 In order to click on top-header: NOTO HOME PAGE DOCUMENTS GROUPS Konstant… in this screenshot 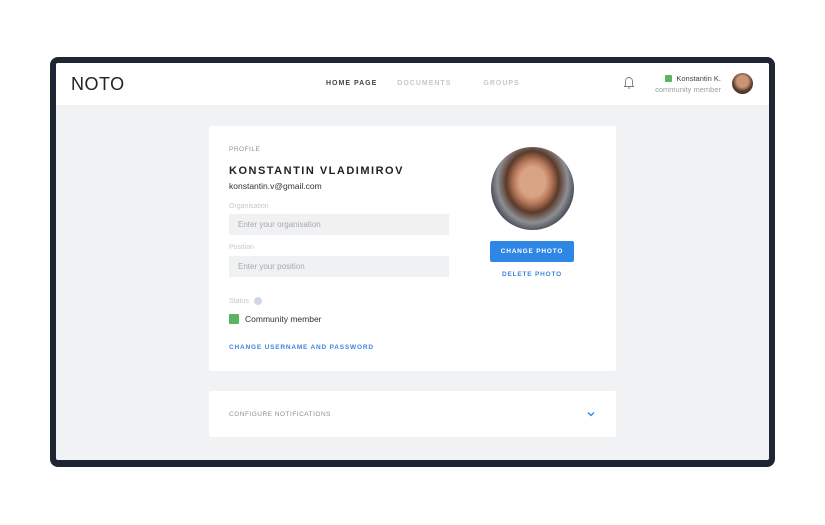, I will do `click(412, 84)`.